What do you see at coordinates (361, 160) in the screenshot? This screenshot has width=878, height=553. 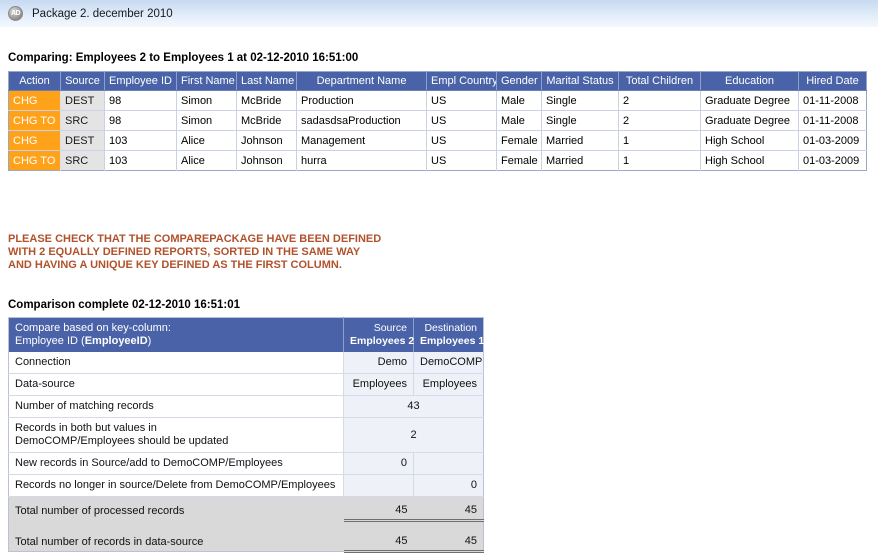 I see `cell-department-name: hurra` at bounding box center [361, 160].